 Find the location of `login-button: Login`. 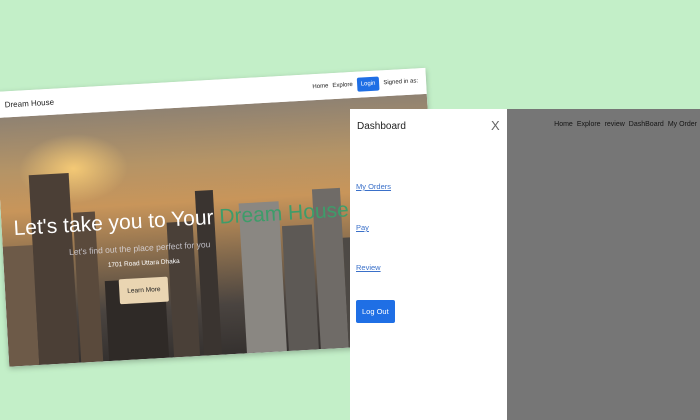

login-button: Login is located at coordinates (368, 84).